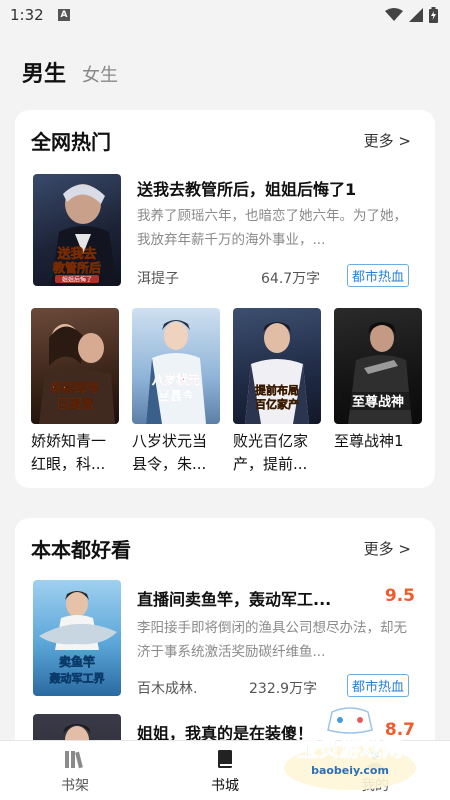 This screenshot has height=800, width=450. Describe the element at coordinates (77, 678) in the screenshot. I see `svg-text: 轰动军工界` at that location.